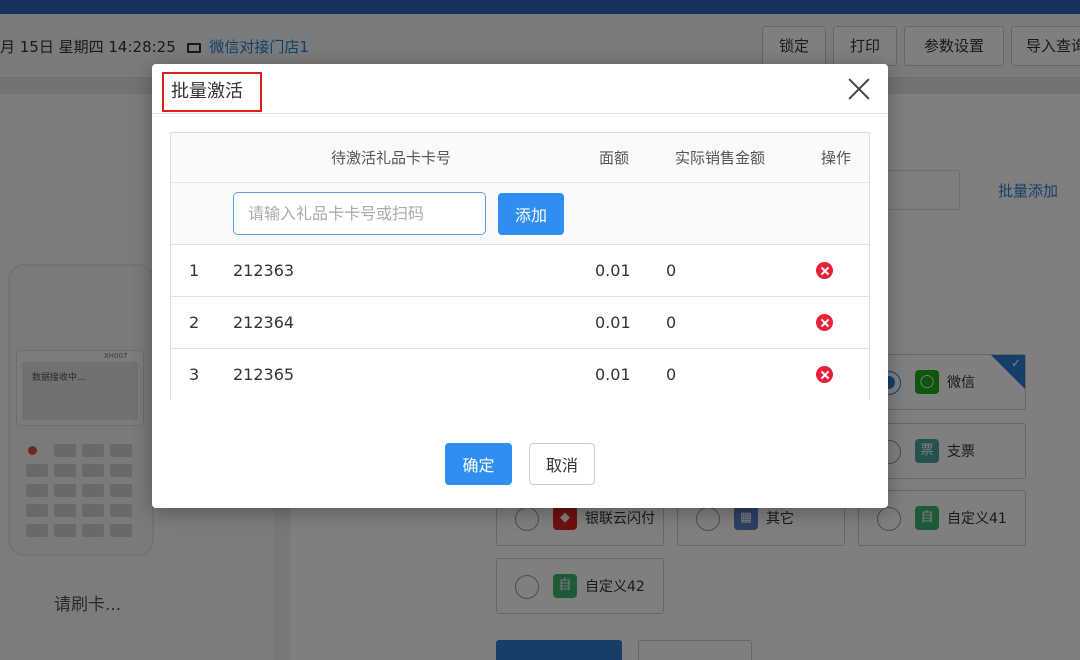 This screenshot has width=1080, height=660. What do you see at coordinates (264, 270) in the screenshot?
I see `card-number-cell: 212363` at bounding box center [264, 270].